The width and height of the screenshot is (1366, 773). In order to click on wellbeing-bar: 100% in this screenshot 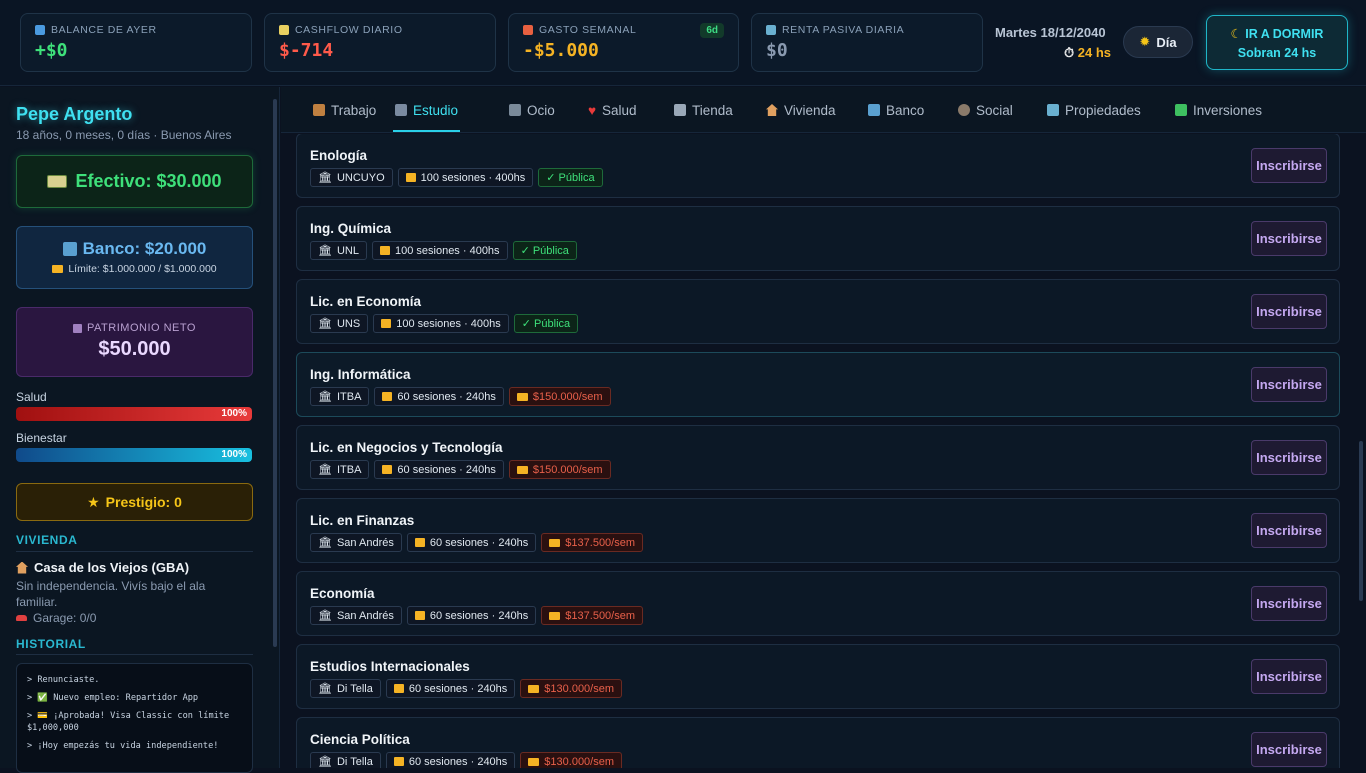, I will do `click(134, 455)`.